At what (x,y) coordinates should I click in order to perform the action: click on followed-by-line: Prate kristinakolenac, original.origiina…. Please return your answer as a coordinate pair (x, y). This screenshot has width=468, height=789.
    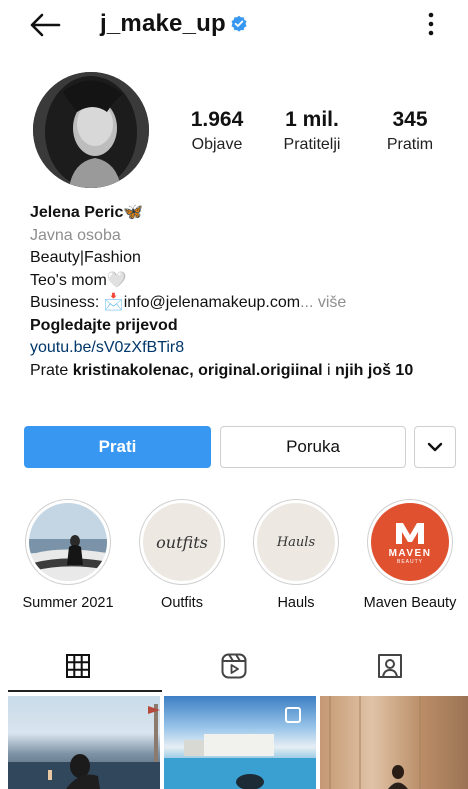
    Looking at the image, I should click on (245, 371).